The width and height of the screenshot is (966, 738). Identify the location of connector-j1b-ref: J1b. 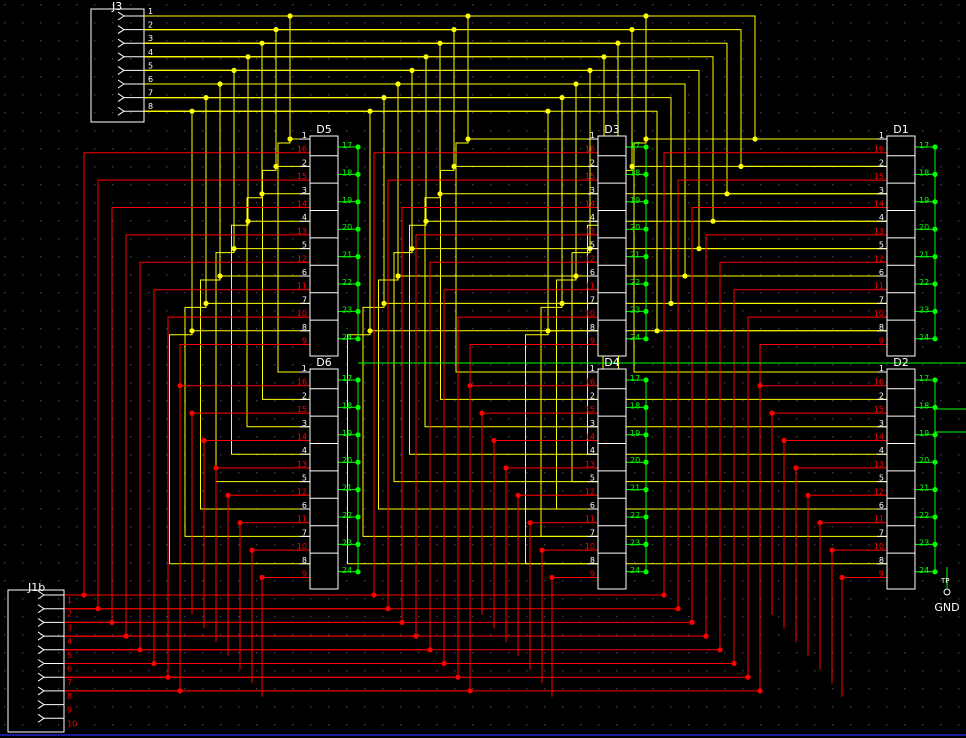
(36, 587).